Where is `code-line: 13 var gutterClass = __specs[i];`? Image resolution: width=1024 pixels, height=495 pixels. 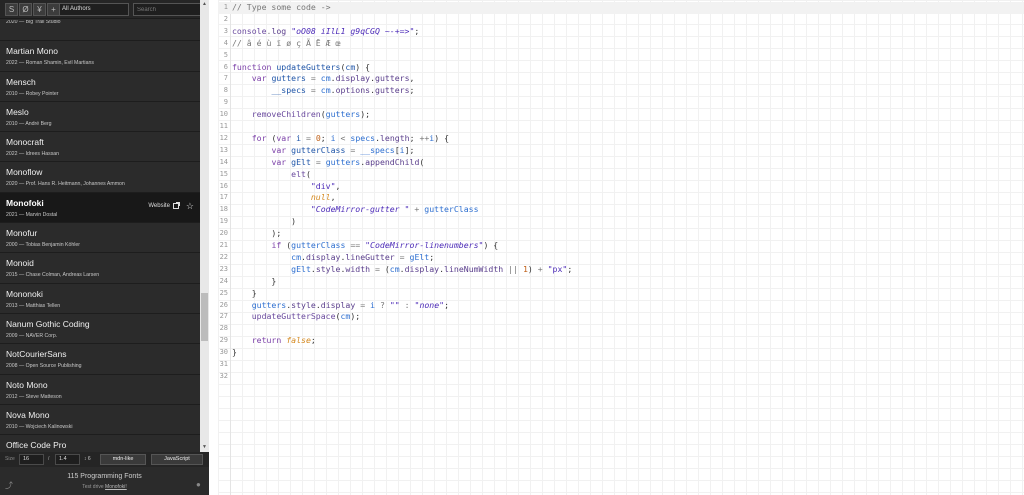
code-line: 13 var gutterClass = __specs[i]; is located at coordinates (621, 151).